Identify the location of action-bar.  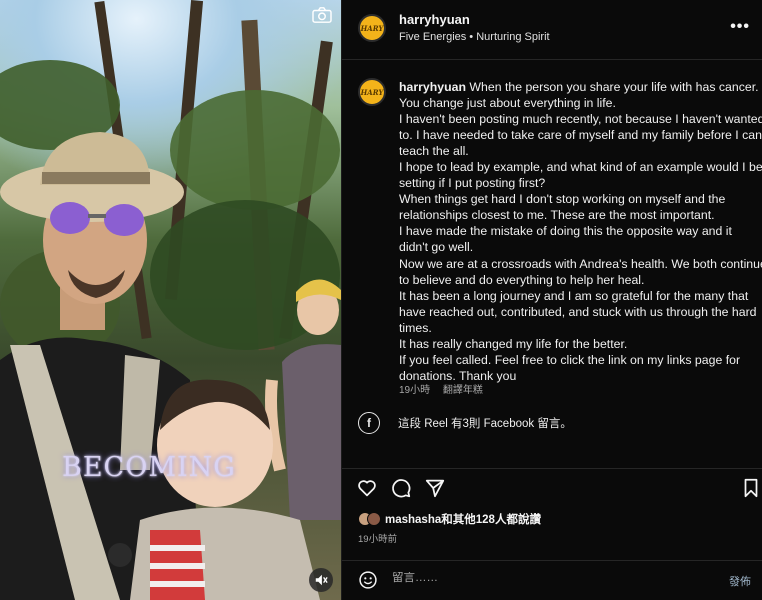
(552, 484).